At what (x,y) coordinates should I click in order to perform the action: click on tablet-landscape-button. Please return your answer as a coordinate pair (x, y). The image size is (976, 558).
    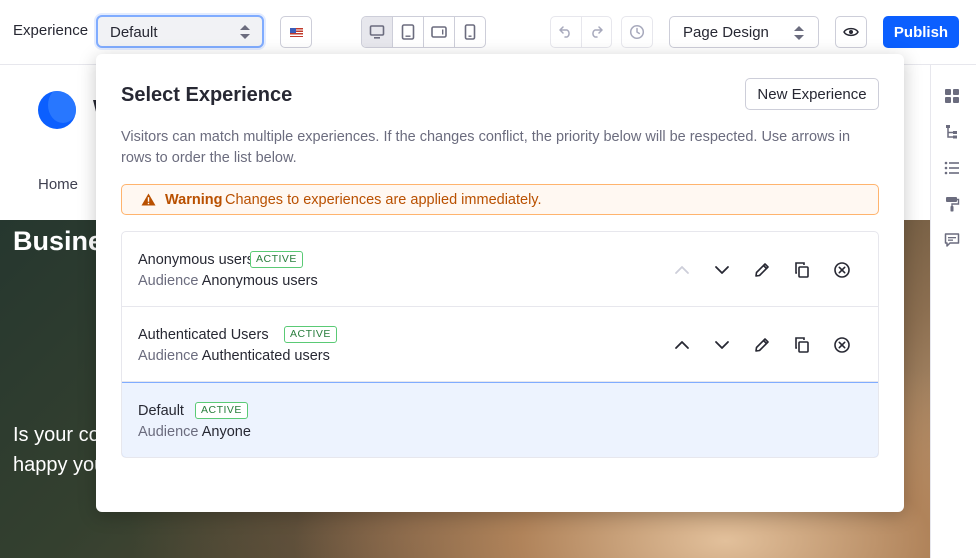
    Looking at the image, I should click on (439, 32).